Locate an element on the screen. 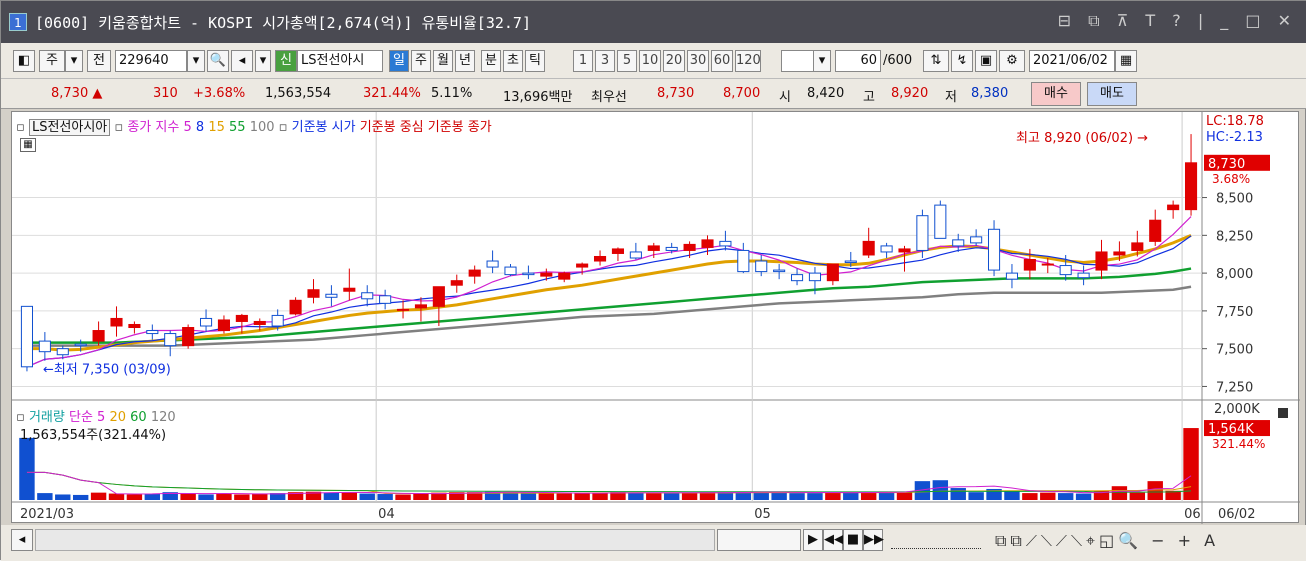 Image resolution: width=1306 pixels, height=561 pixels. y-tick-label: 7,500 is located at coordinates (1234, 350).